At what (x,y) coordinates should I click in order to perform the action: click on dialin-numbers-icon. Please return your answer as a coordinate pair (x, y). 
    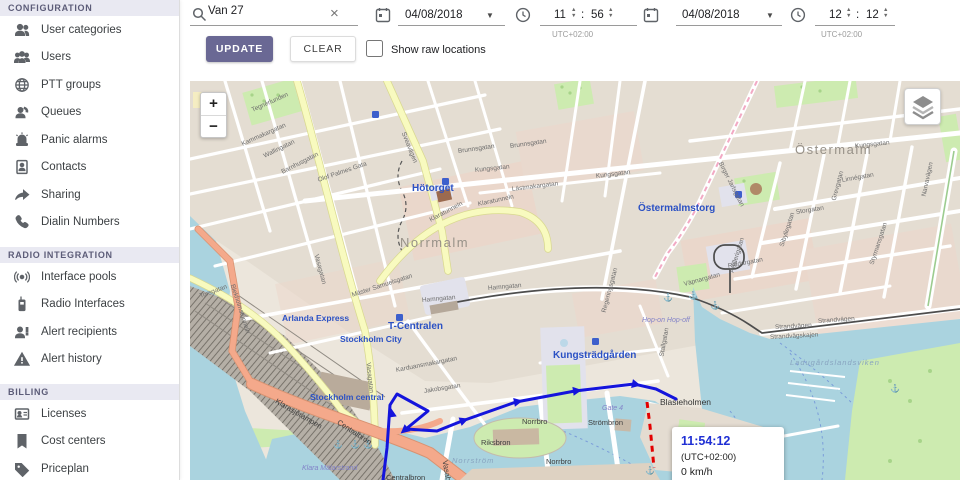
    Looking at the image, I should click on (22, 222).